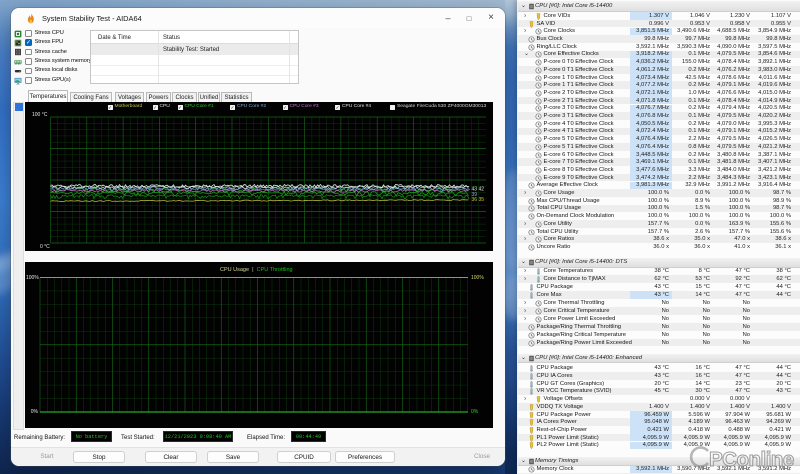 This screenshot has width=800, height=474. What do you see at coordinates (478, 200) in the screenshot?
I see `svg-text: 36 35` at bounding box center [478, 200].